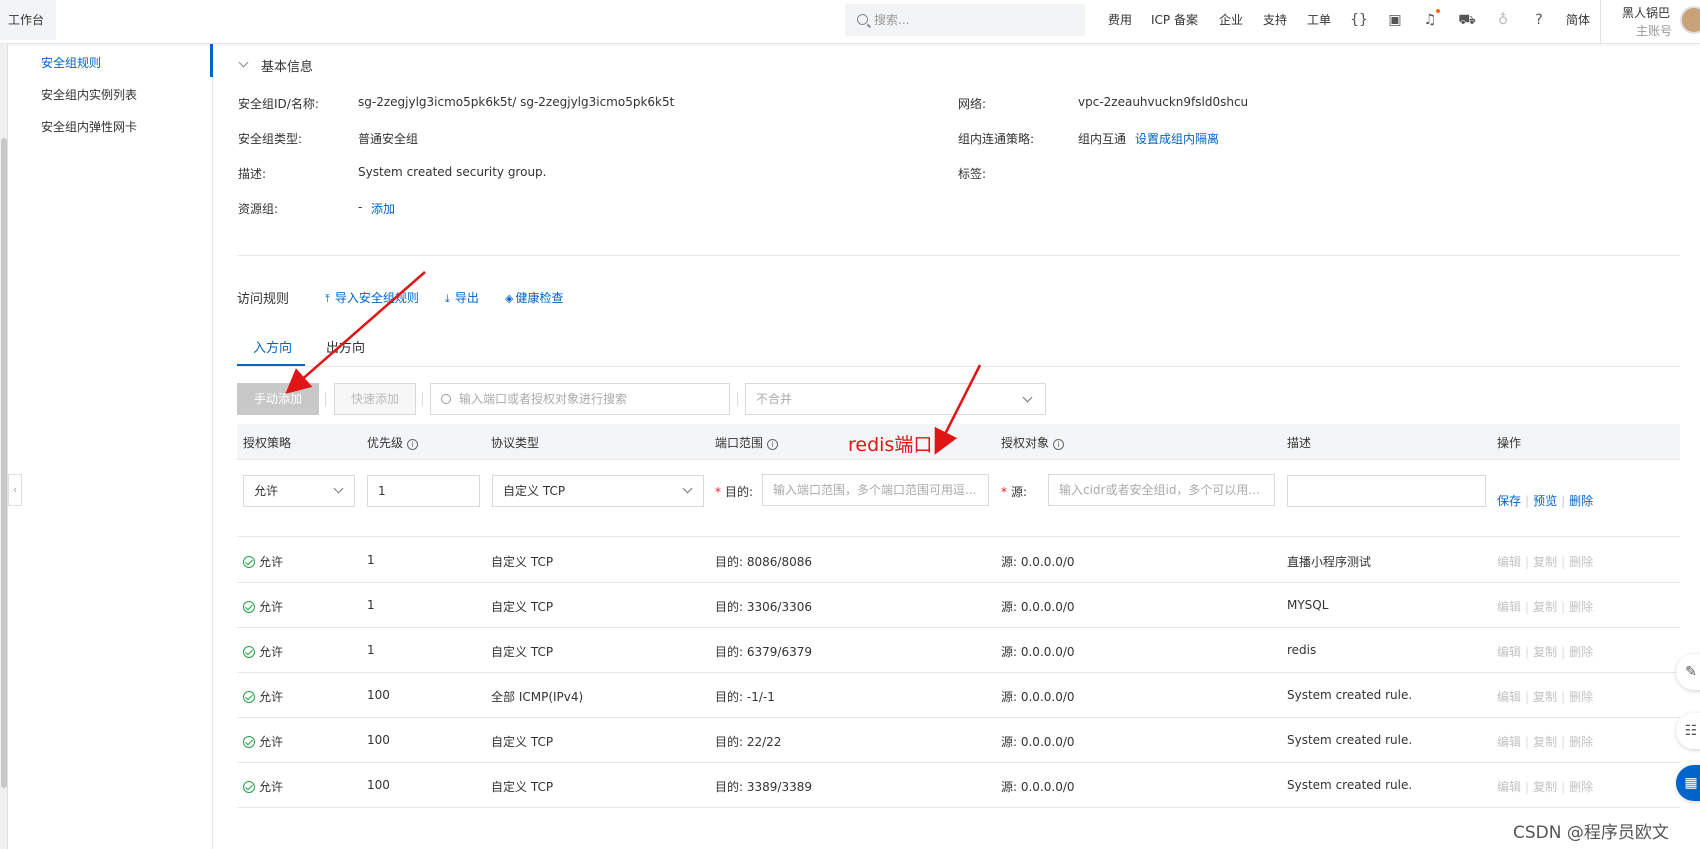 The height and width of the screenshot is (849, 1700). What do you see at coordinates (890, 445) in the screenshot?
I see `annotation-label: redis端口` at bounding box center [890, 445].